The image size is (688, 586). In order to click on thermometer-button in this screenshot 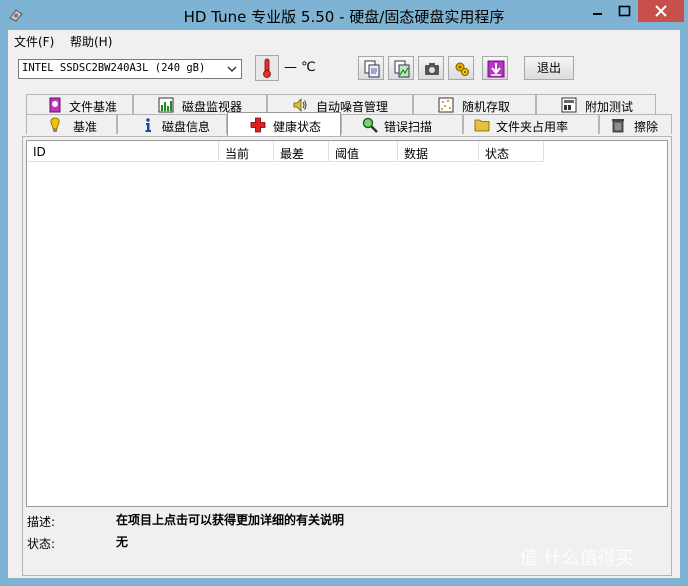, I will do `click(267, 68)`.